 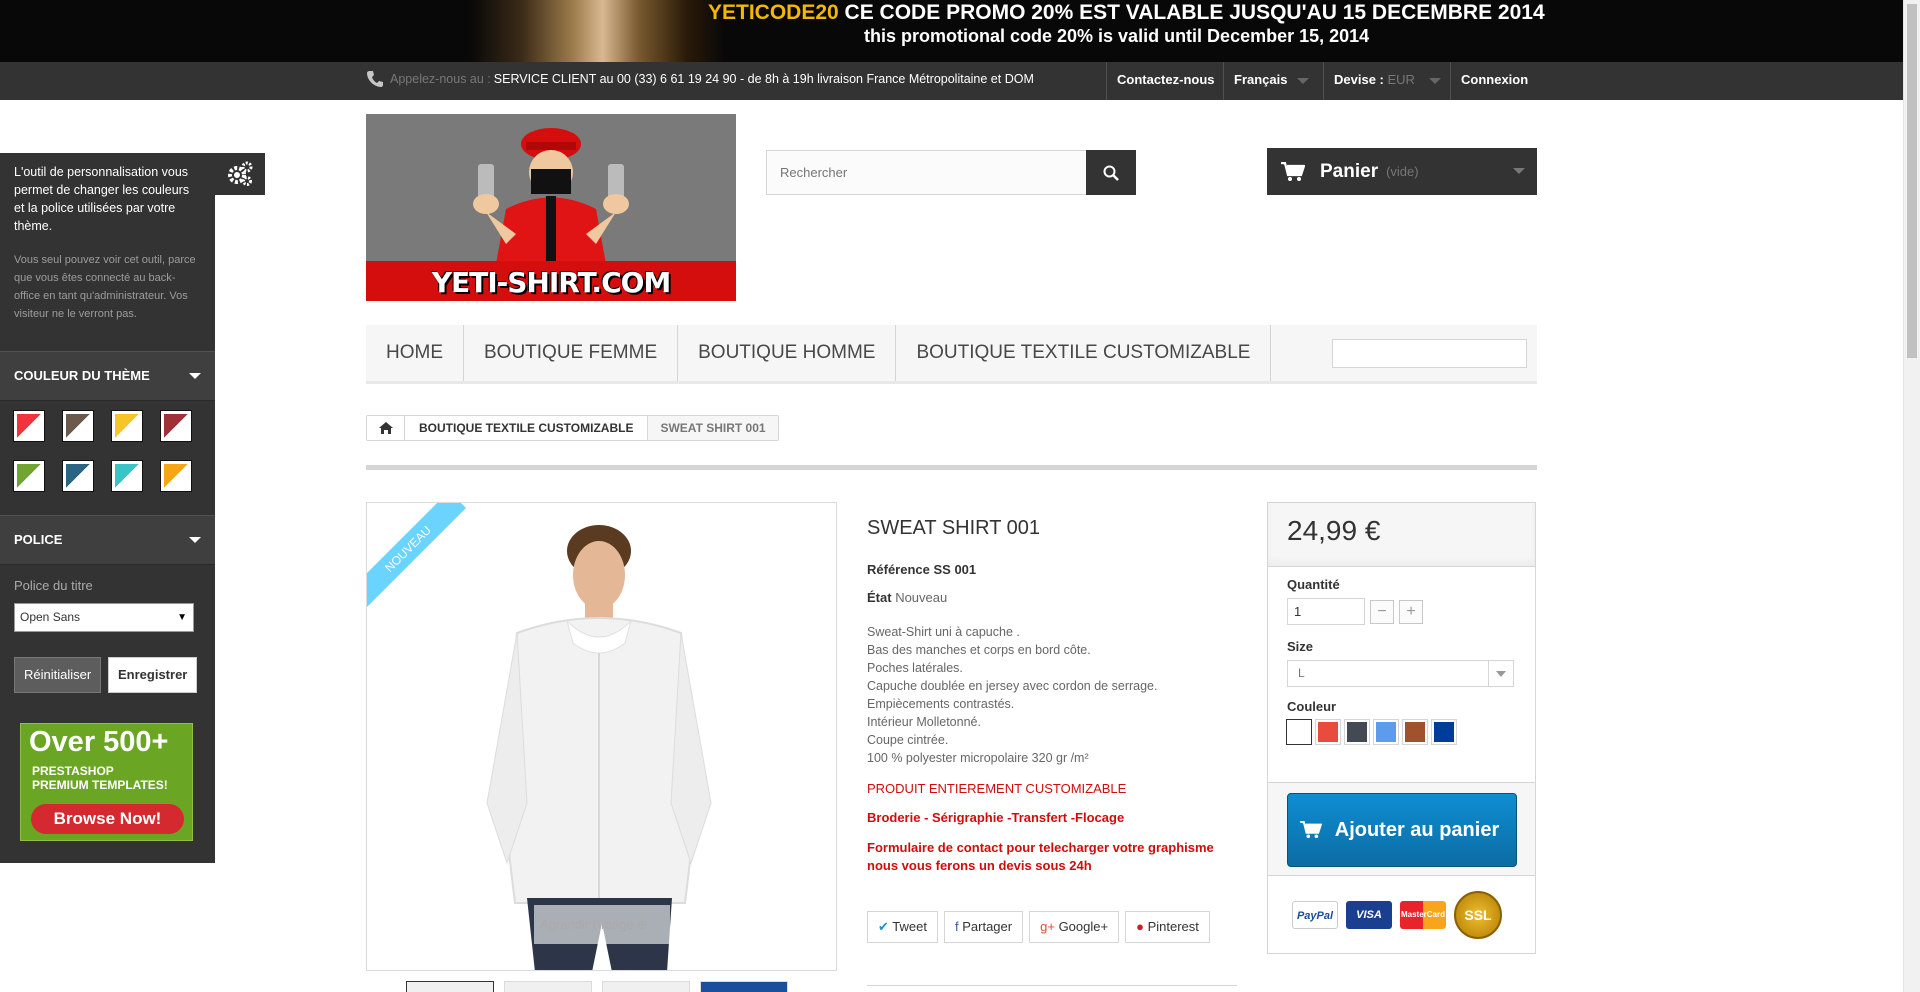 What do you see at coordinates (1301, 673) in the screenshot?
I see `size-value: L` at bounding box center [1301, 673].